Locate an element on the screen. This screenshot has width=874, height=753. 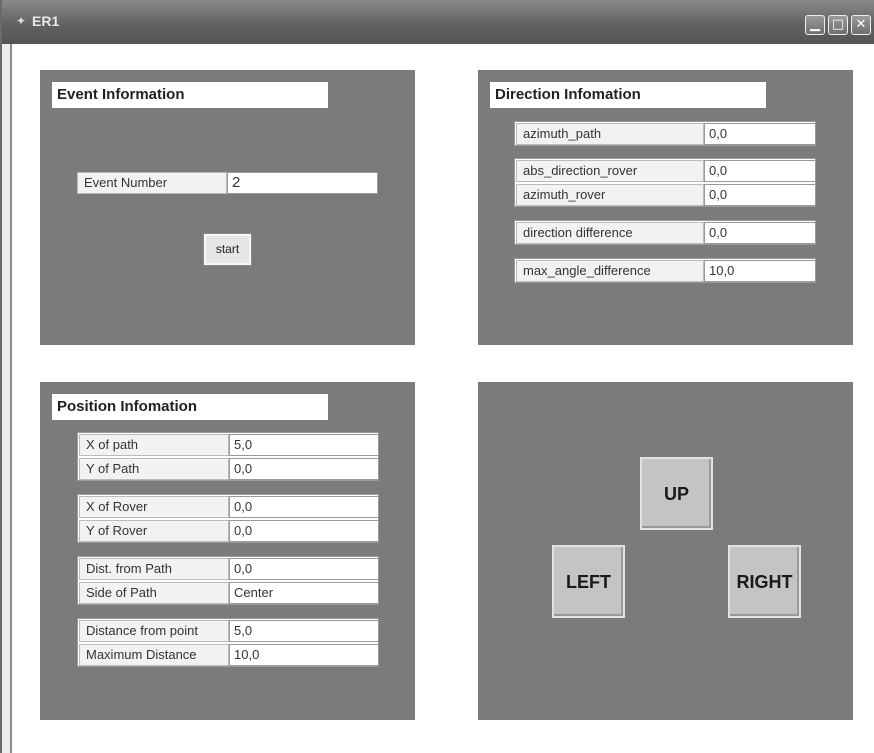
field-row: Y of Rover 0,0 is located at coordinates (229, 531).